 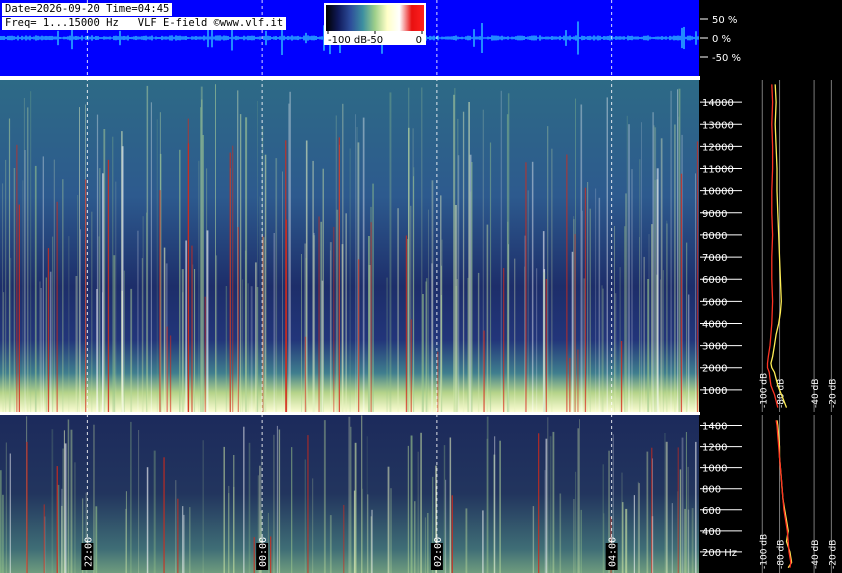 What do you see at coordinates (613, 552) in the screenshot?
I see `time-tick-label: 04:00` at bounding box center [613, 552].